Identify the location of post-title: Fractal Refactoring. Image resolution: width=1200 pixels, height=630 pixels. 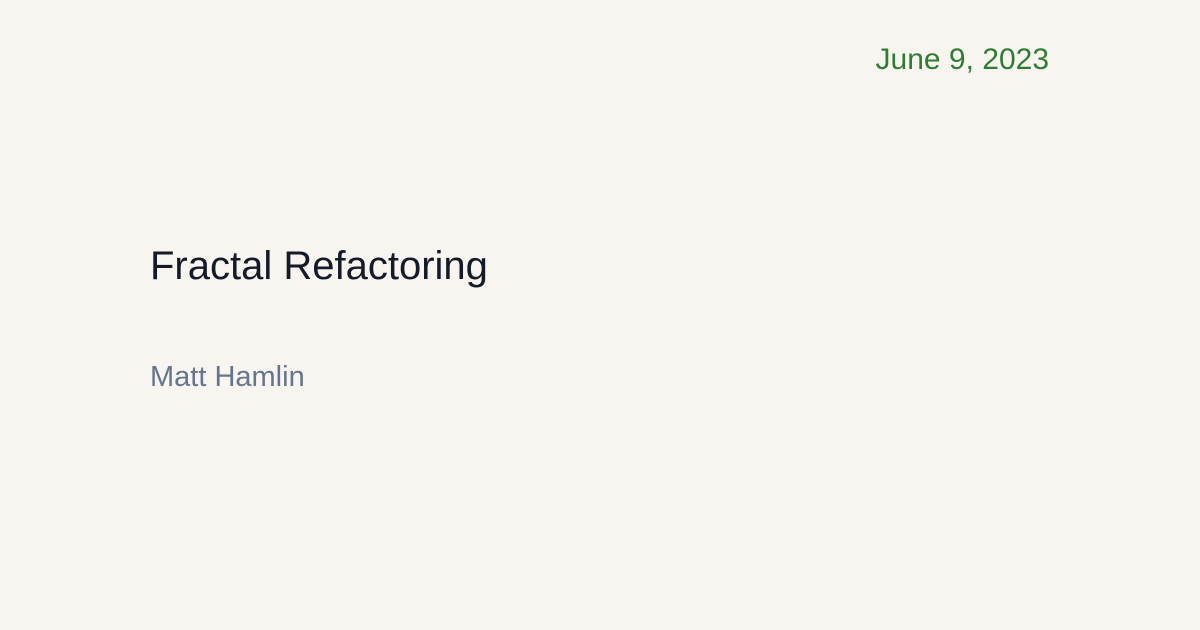
(319, 266).